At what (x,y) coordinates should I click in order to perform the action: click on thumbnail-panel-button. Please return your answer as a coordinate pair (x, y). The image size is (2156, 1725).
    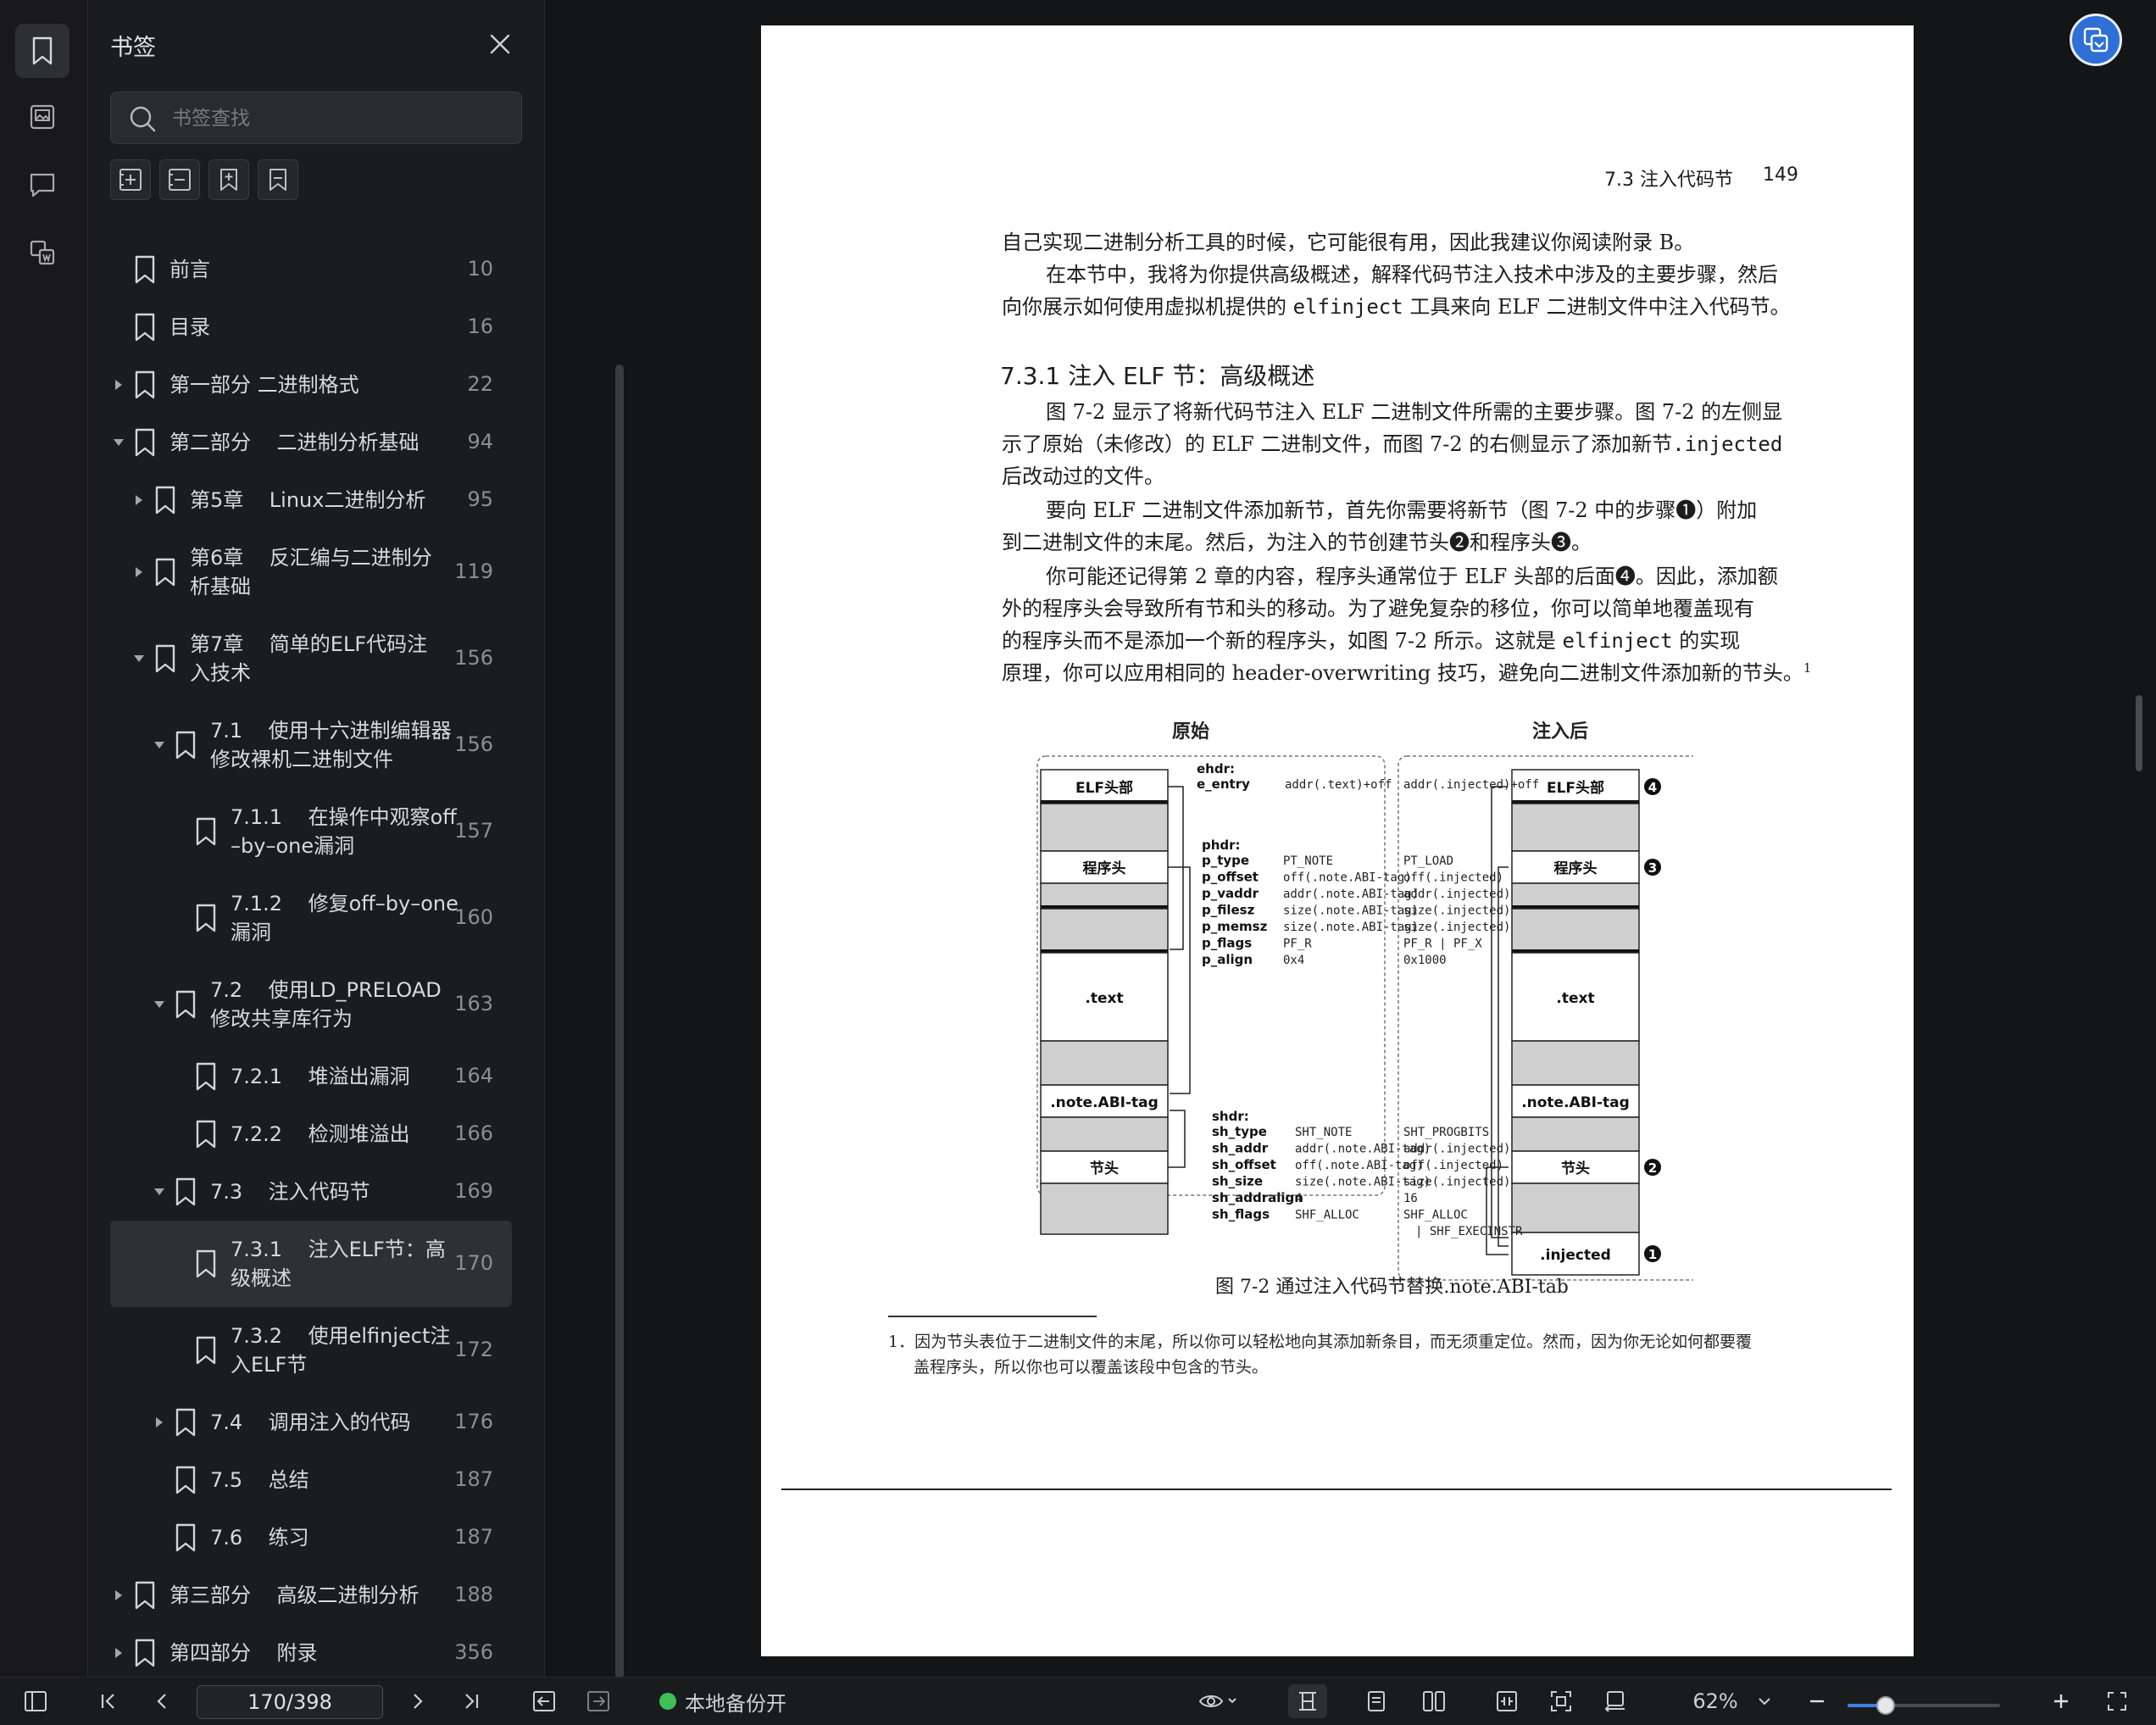
    Looking at the image, I should click on (42, 117).